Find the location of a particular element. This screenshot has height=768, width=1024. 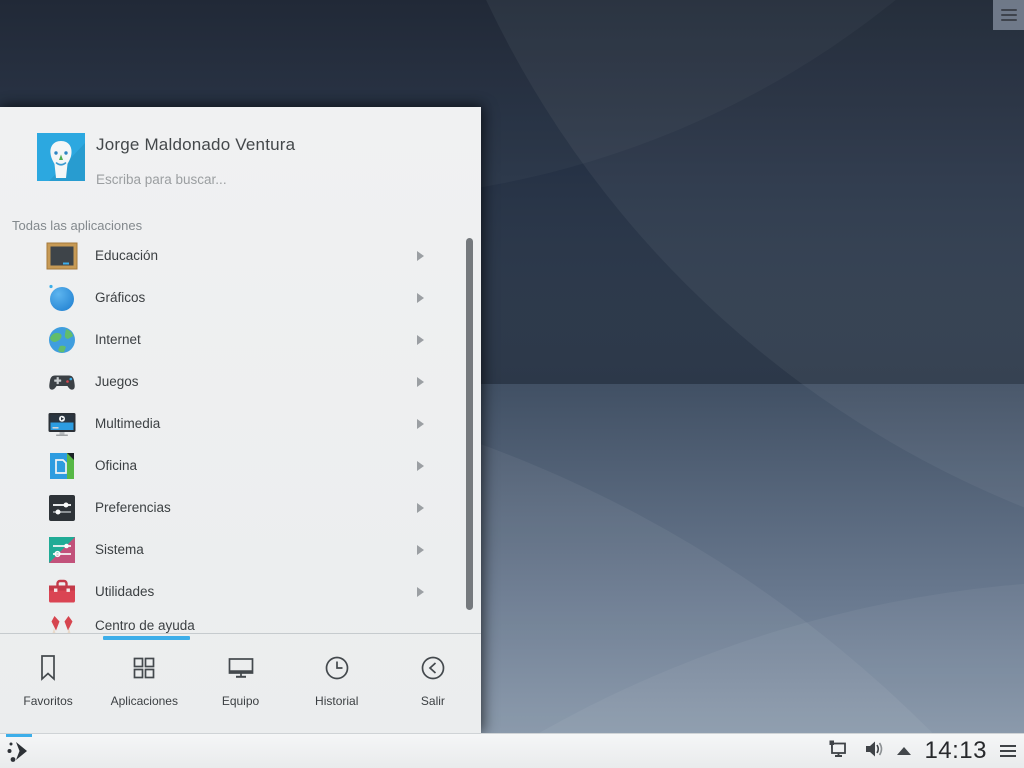

application-launcher-button is located at coordinates (20, 750).